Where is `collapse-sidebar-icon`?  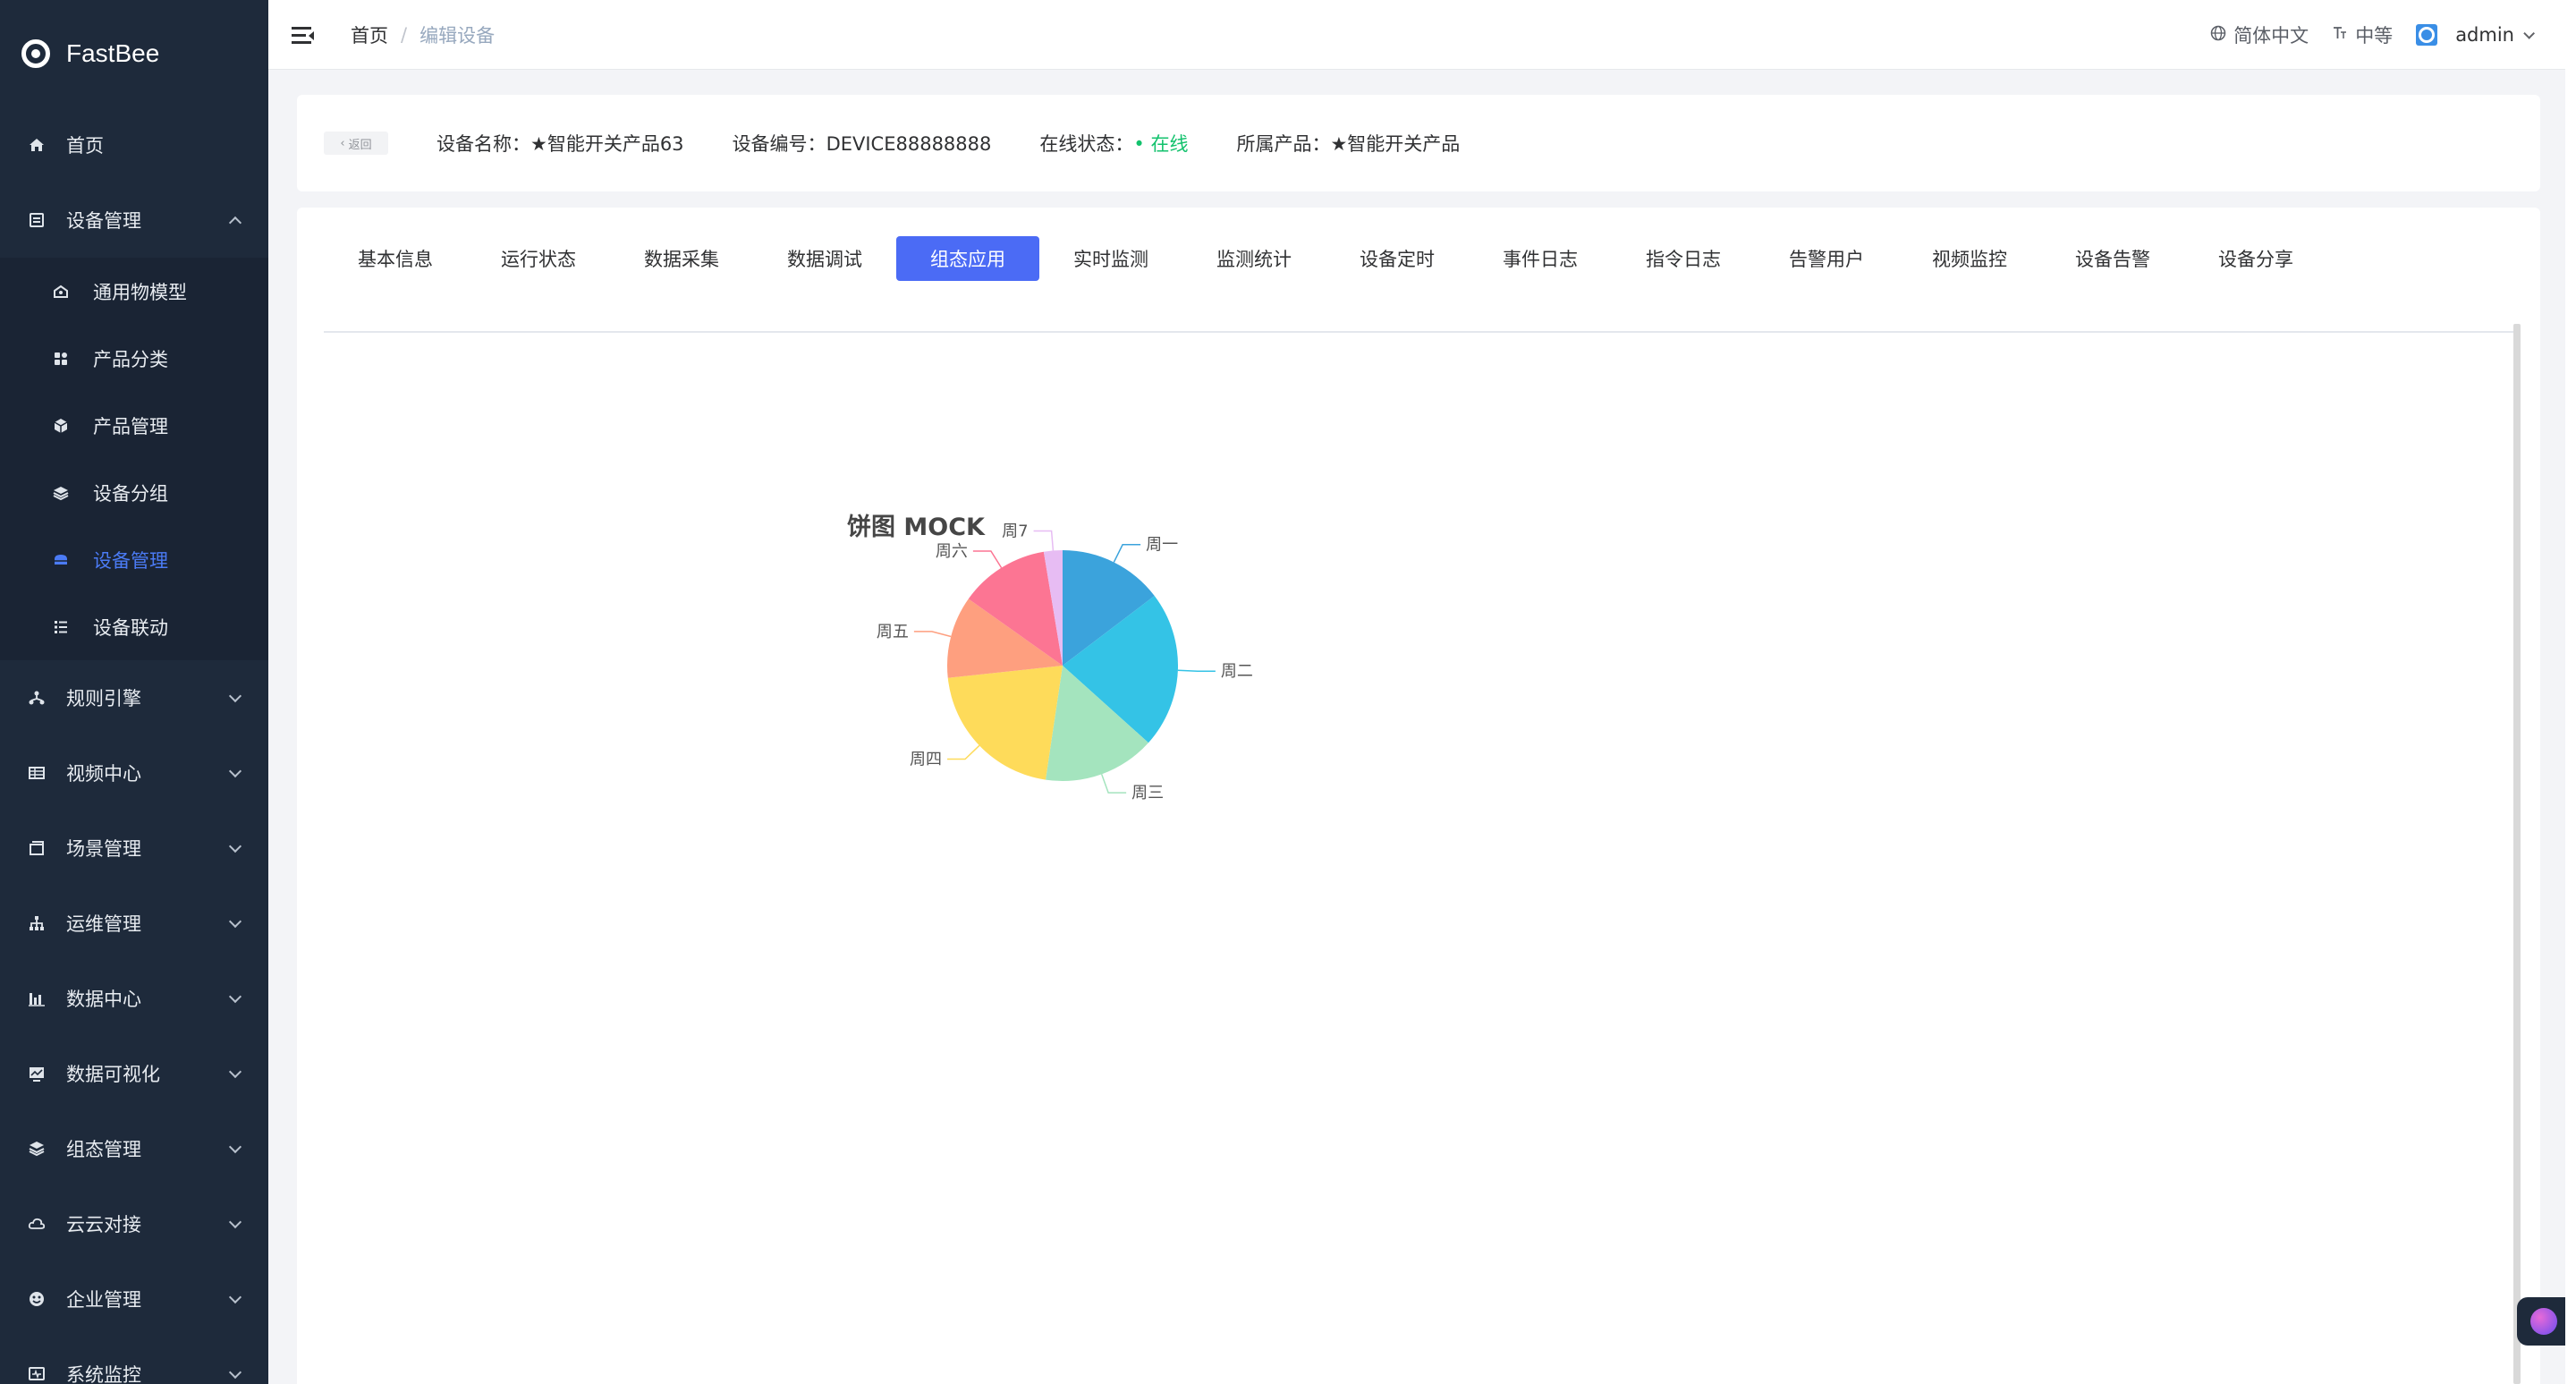
collapse-sidebar-icon is located at coordinates (303, 35).